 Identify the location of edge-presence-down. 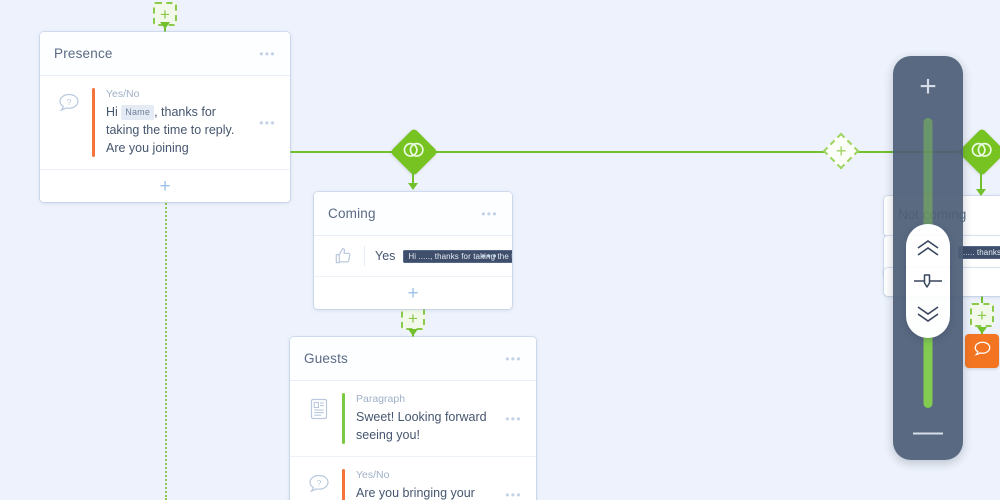
(166, 334).